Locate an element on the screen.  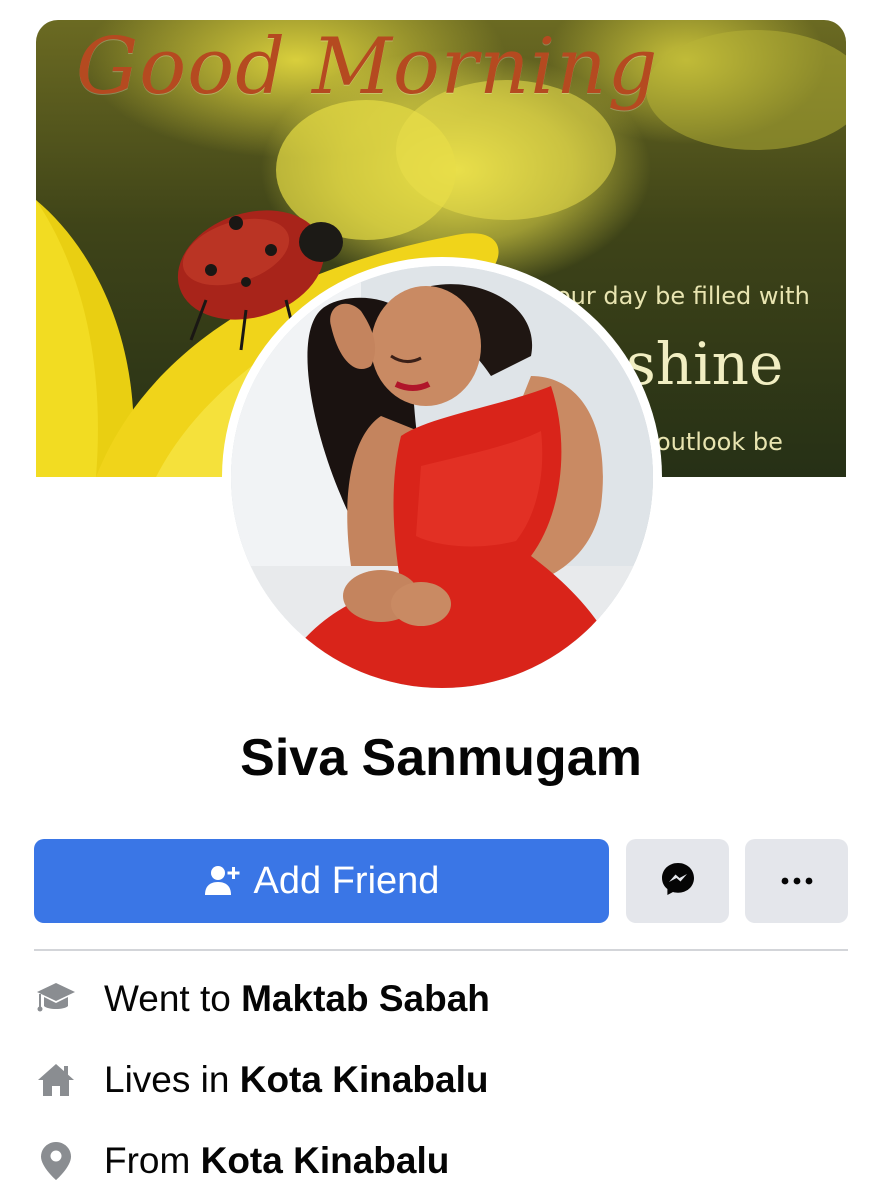
cover-text-line3: outlook be is located at coordinates (719, 442).